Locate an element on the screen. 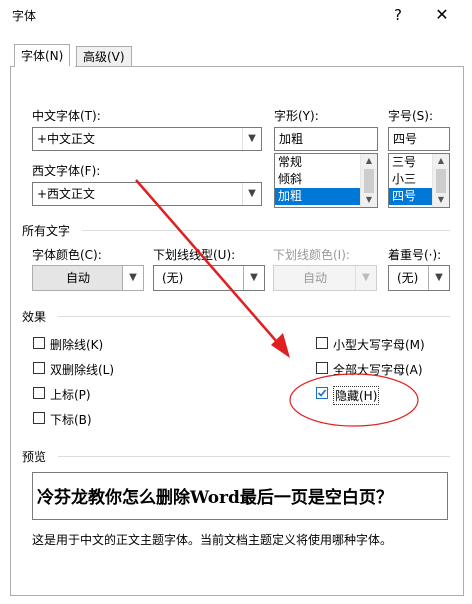 Image resolution: width=472 pixels, height=604 pixels. annotation-arrow is located at coordinates (210, 265).